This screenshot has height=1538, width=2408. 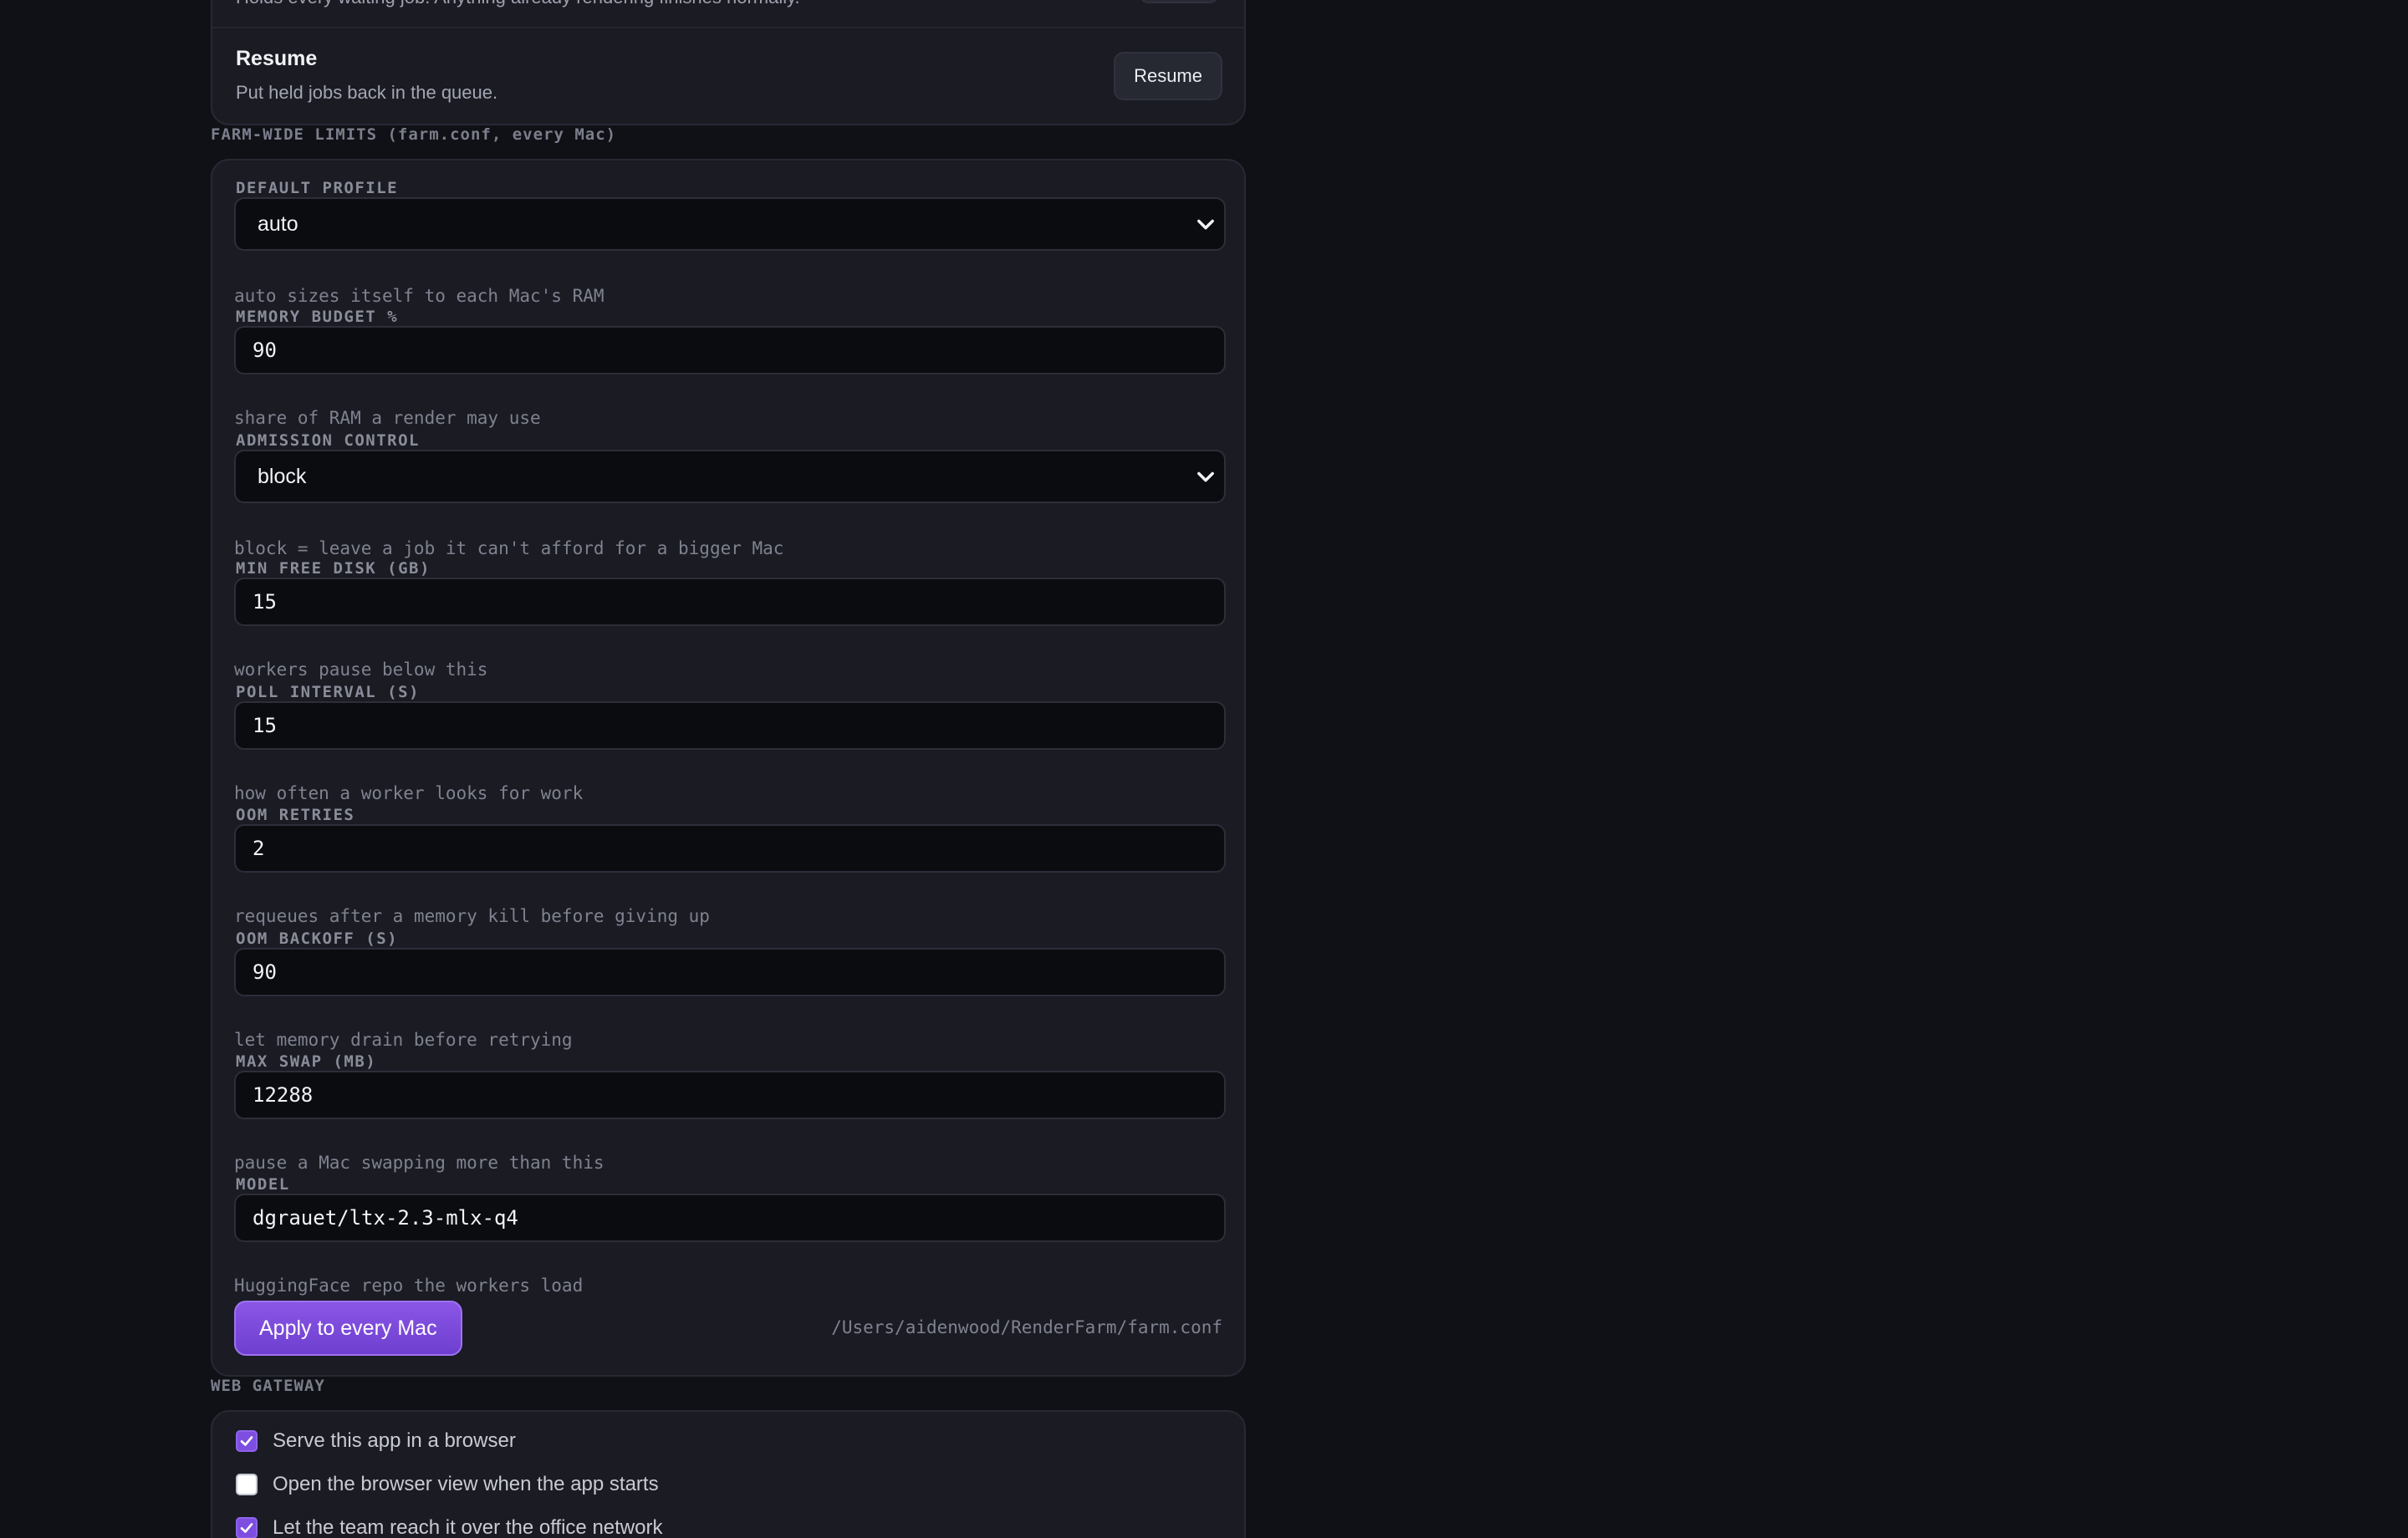 What do you see at coordinates (277, 58) in the screenshot?
I see `resume-row-title: Resume` at bounding box center [277, 58].